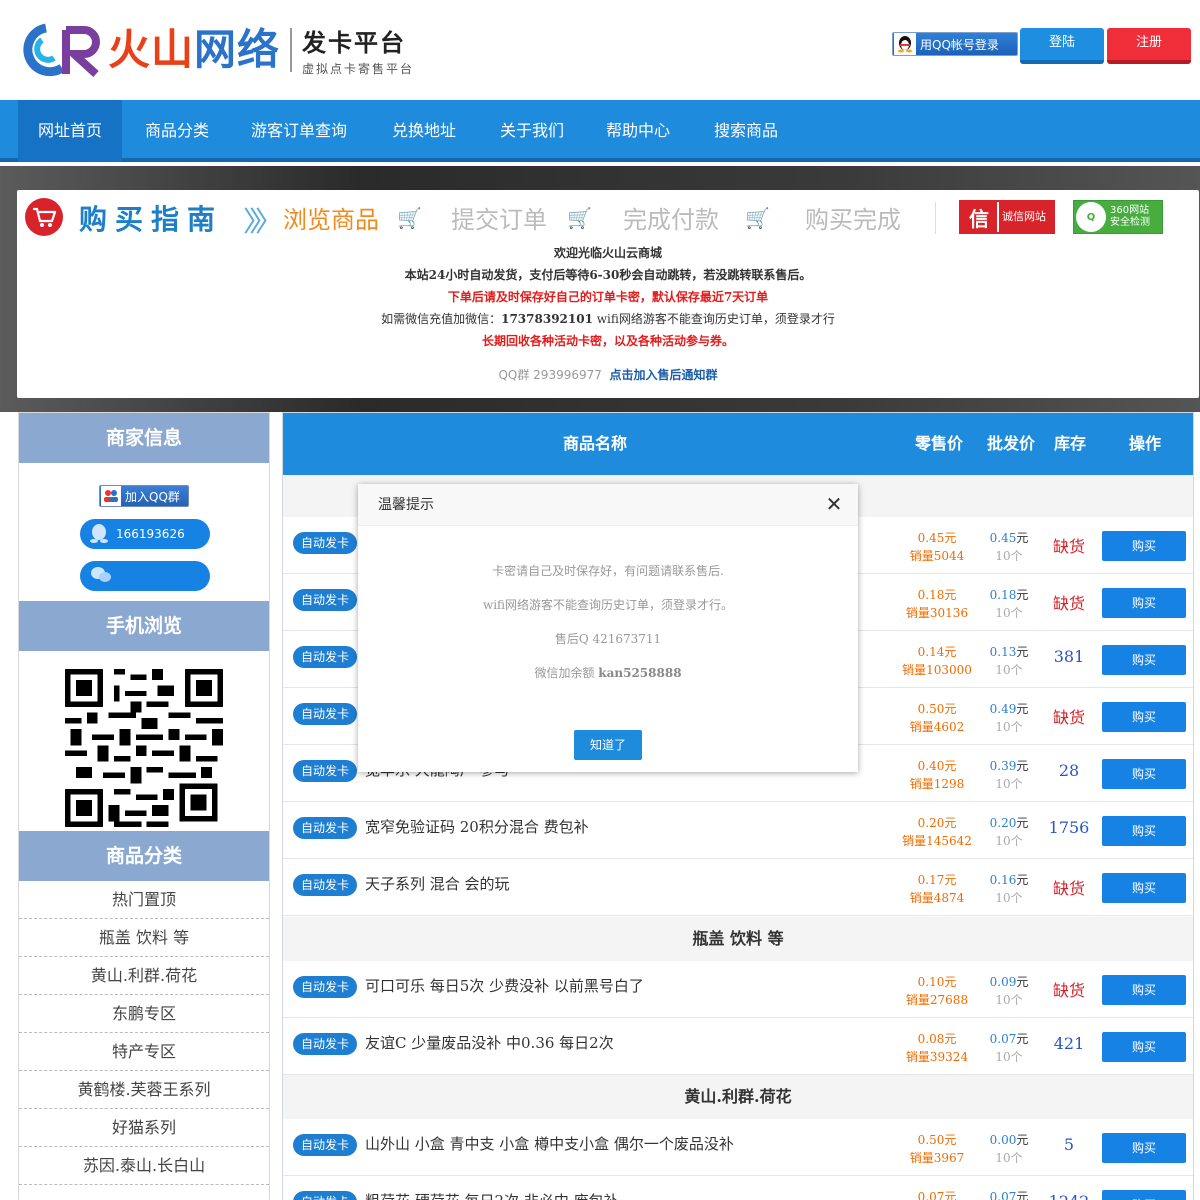 The width and height of the screenshot is (1200, 1200). I want to click on wholesale-price: 0.07元10个, so click(1009, 1194).